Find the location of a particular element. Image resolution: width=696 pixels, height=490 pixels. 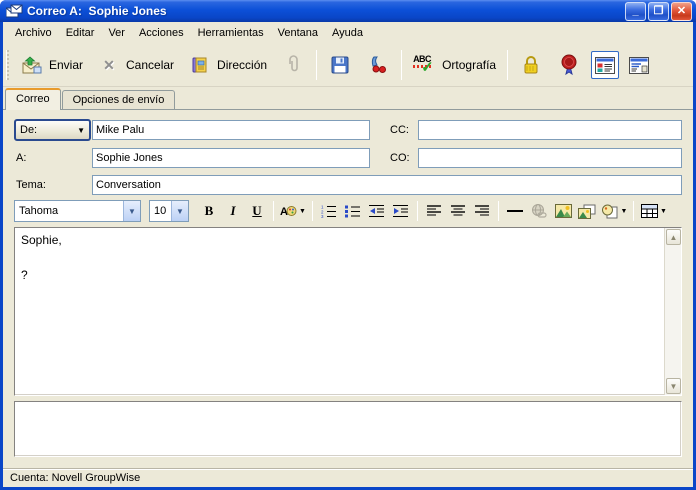

menu-ver: Ver is located at coordinates (116, 33).